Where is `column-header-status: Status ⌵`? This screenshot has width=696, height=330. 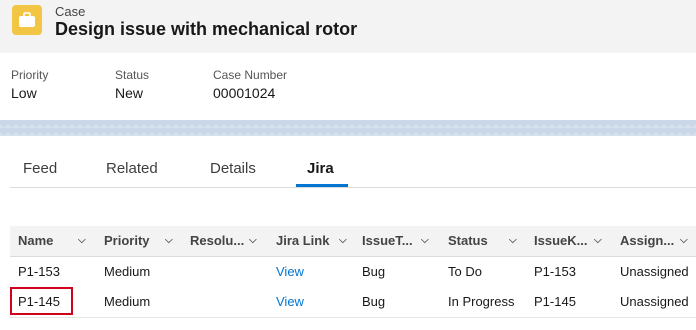
column-header-status: Status ⌵ is located at coordinates (488, 241).